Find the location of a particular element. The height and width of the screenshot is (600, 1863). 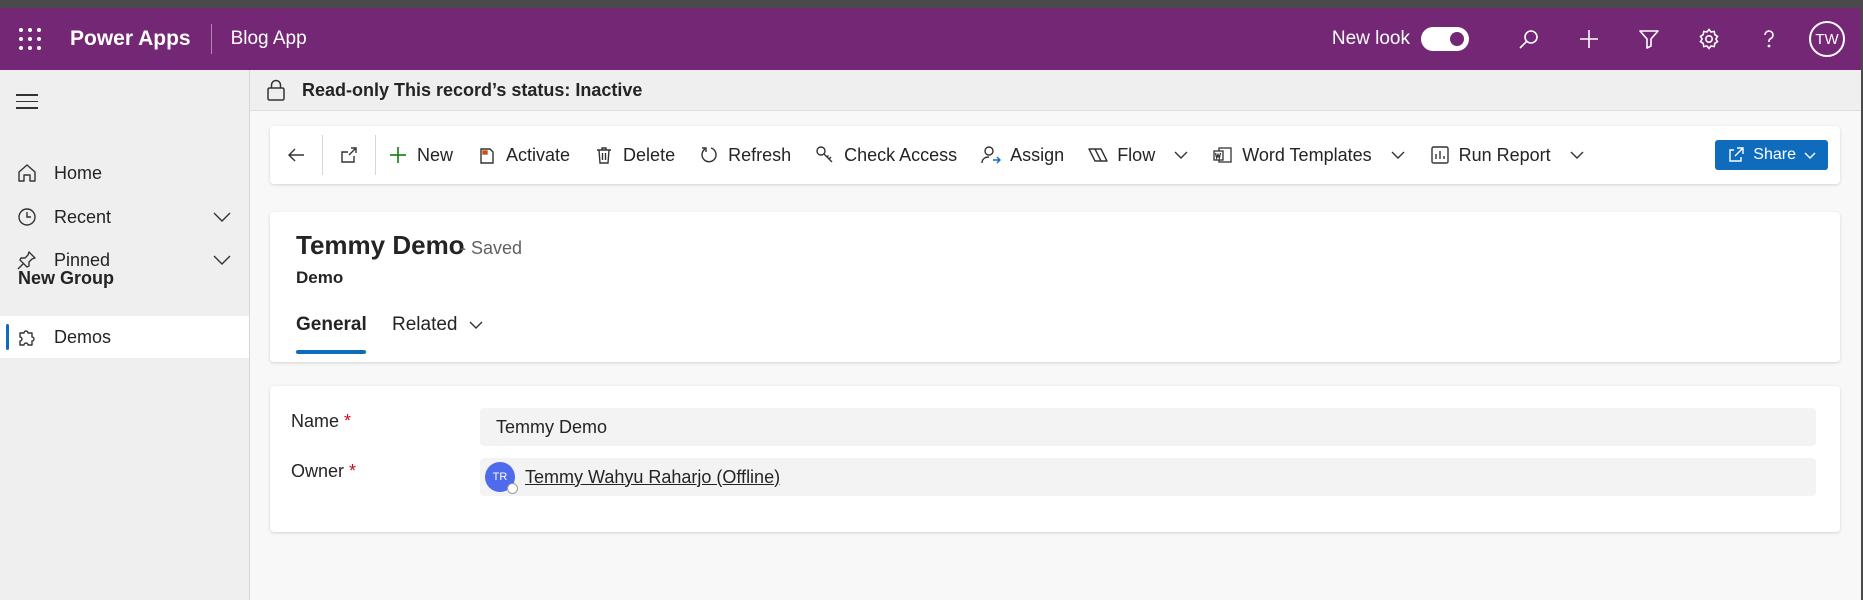

tab-related: Related is located at coordinates (438, 325).